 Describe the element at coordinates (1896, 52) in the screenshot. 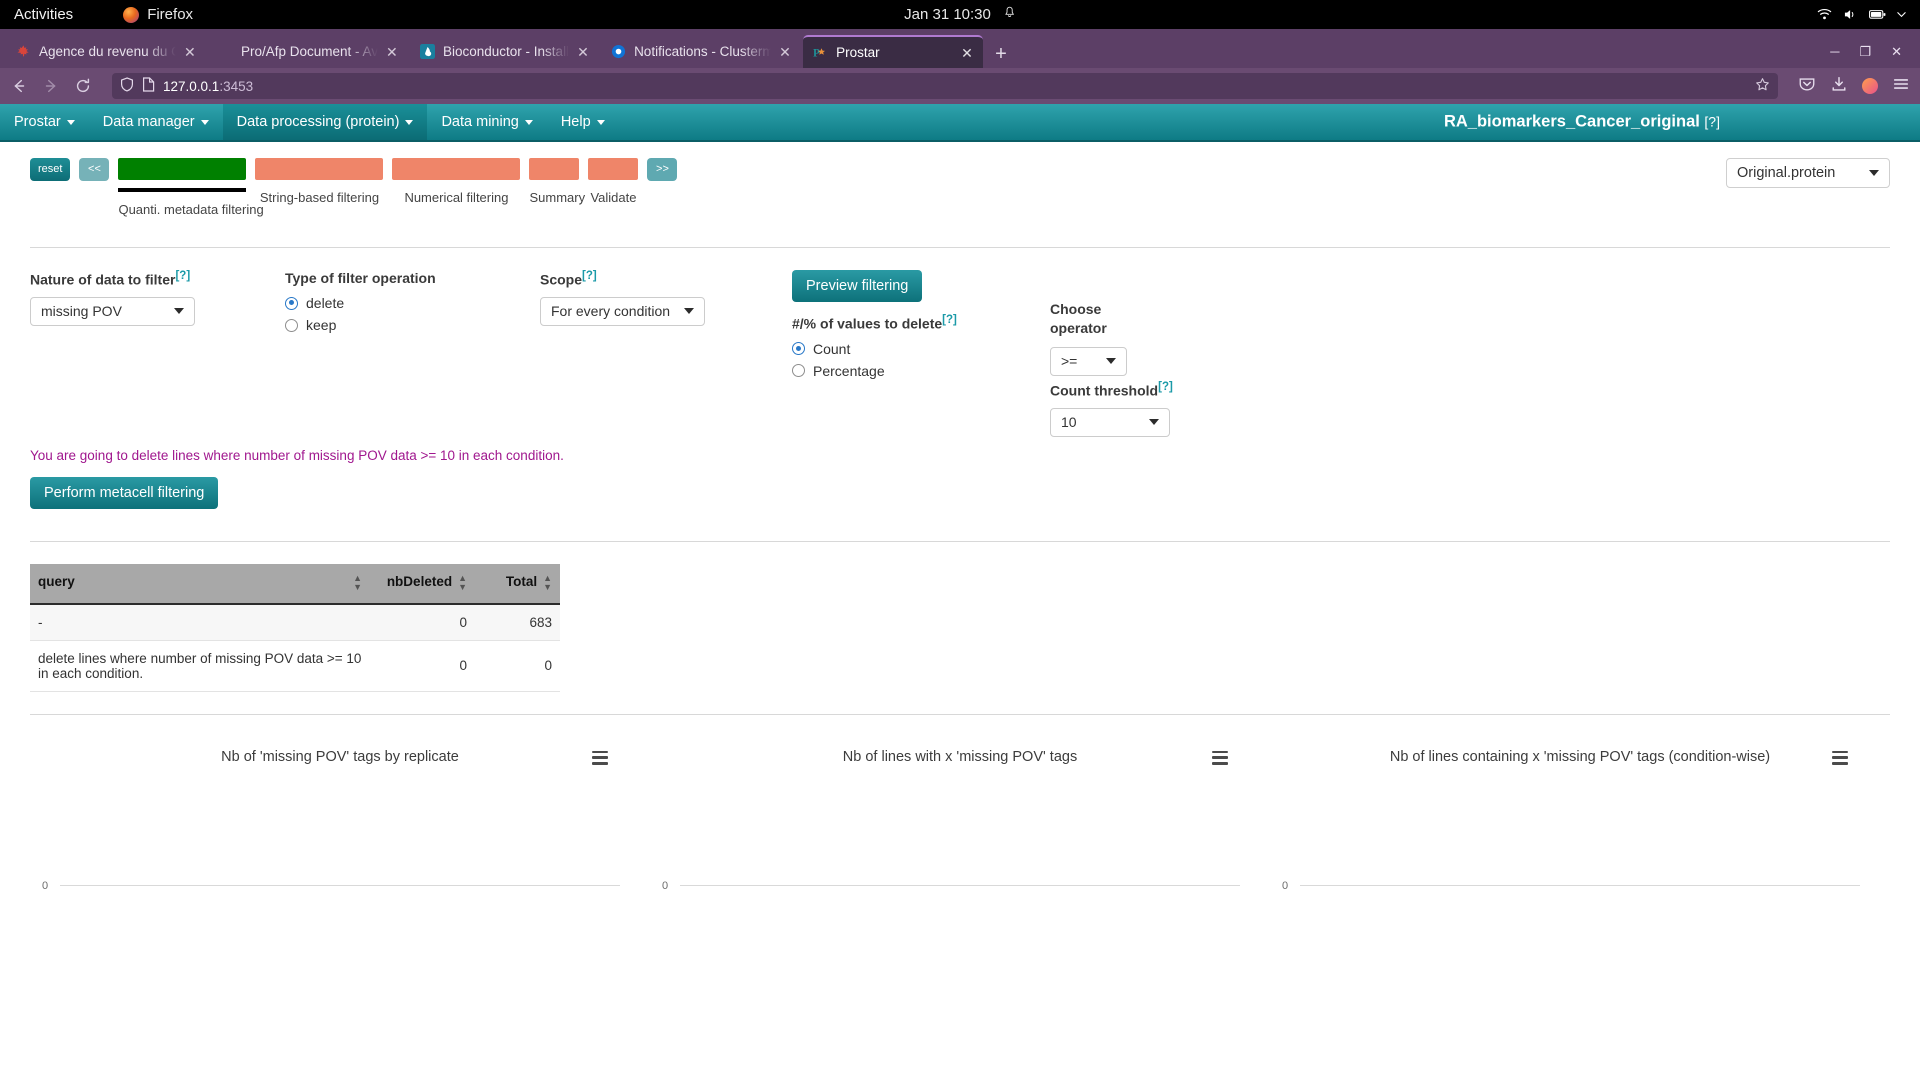

I see `close-window-button: ✕` at that location.